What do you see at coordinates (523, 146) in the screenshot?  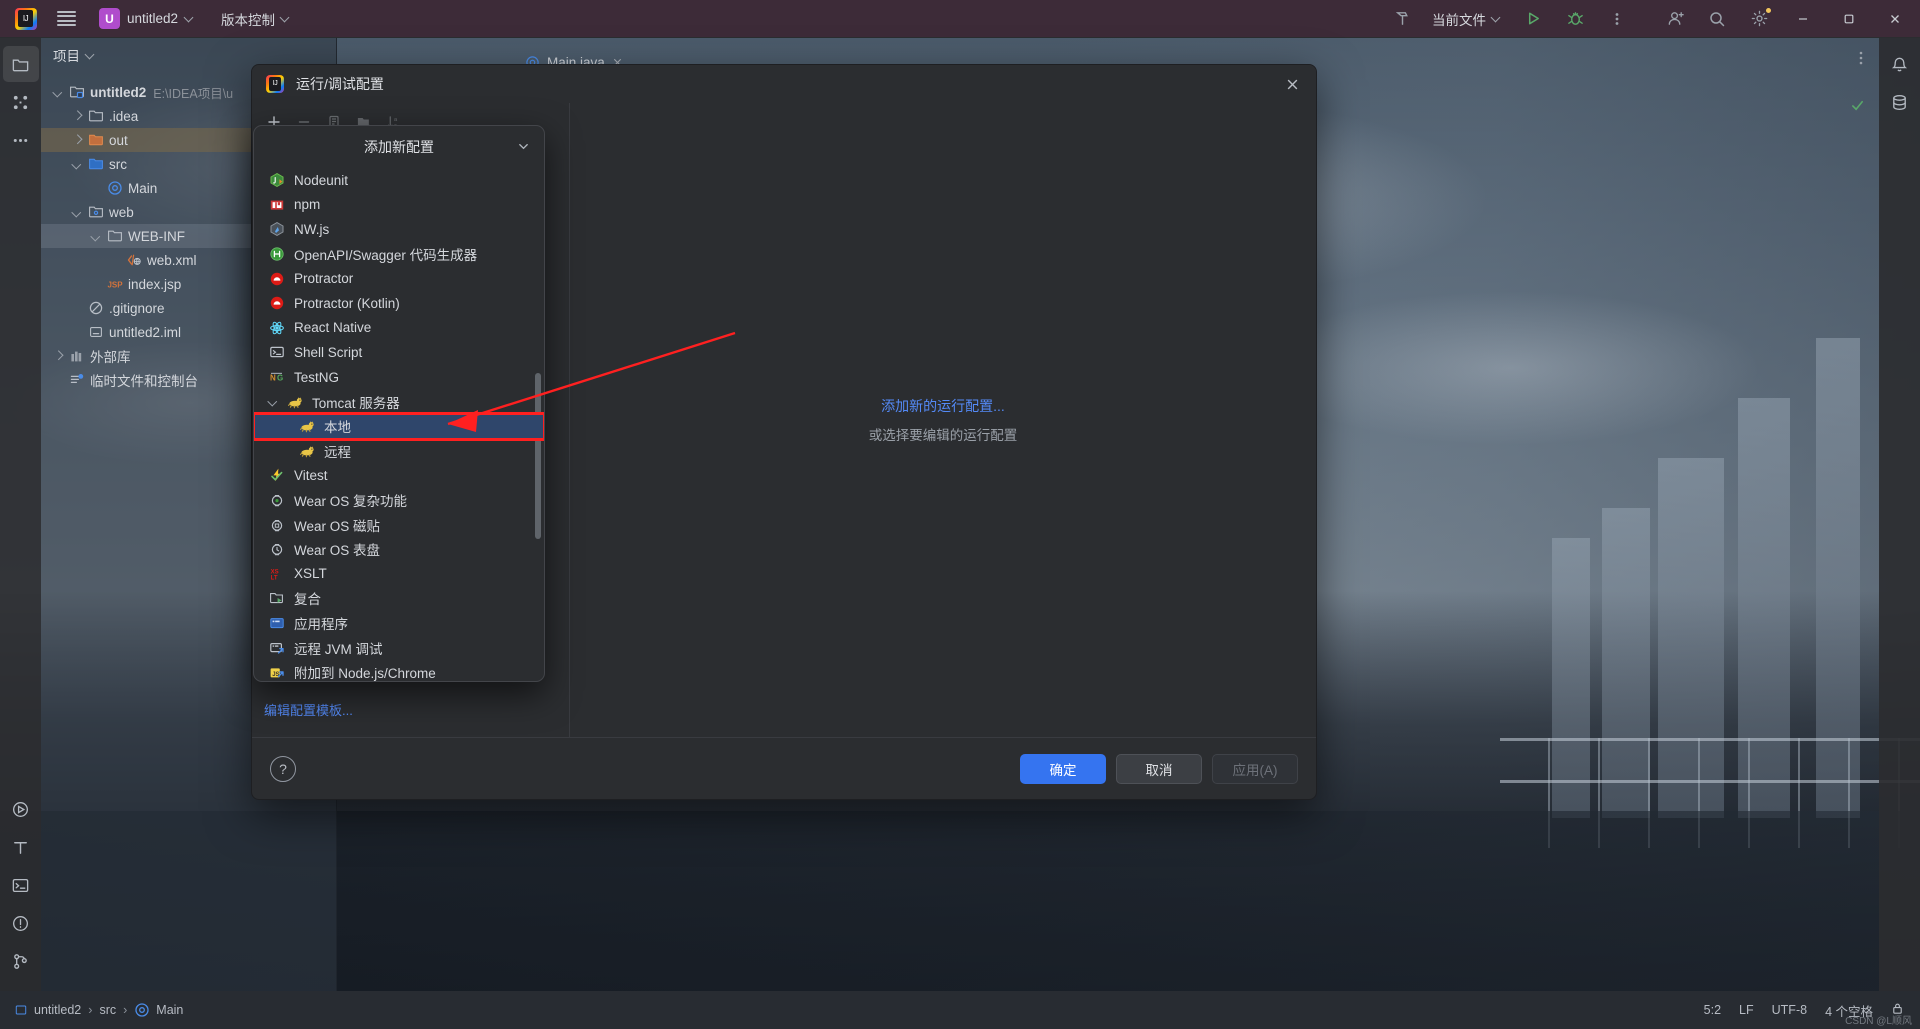 I see `collapse-chevron-icon` at bounding box center [523, 146].